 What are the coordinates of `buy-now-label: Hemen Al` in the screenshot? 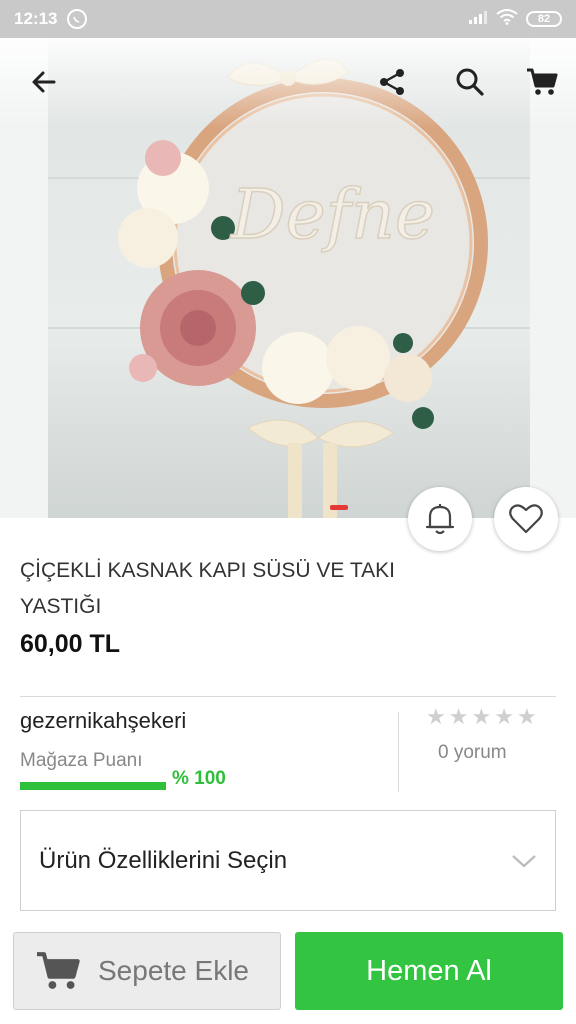 It's located at (429, 970).